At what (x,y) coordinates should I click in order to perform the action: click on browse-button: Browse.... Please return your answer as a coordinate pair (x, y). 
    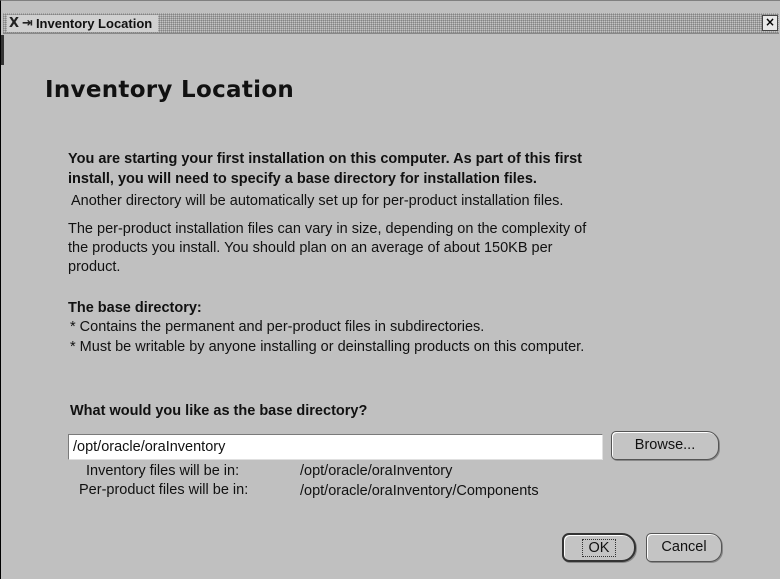
    Looking at the image, I should click on (665, 445).